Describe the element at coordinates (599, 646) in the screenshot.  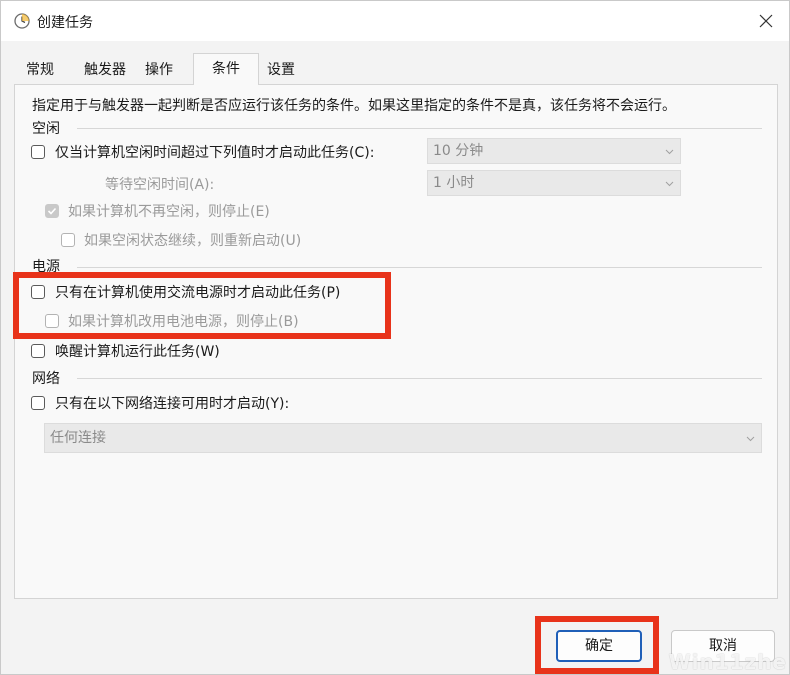
I see `ok-button: 确定` at that location.